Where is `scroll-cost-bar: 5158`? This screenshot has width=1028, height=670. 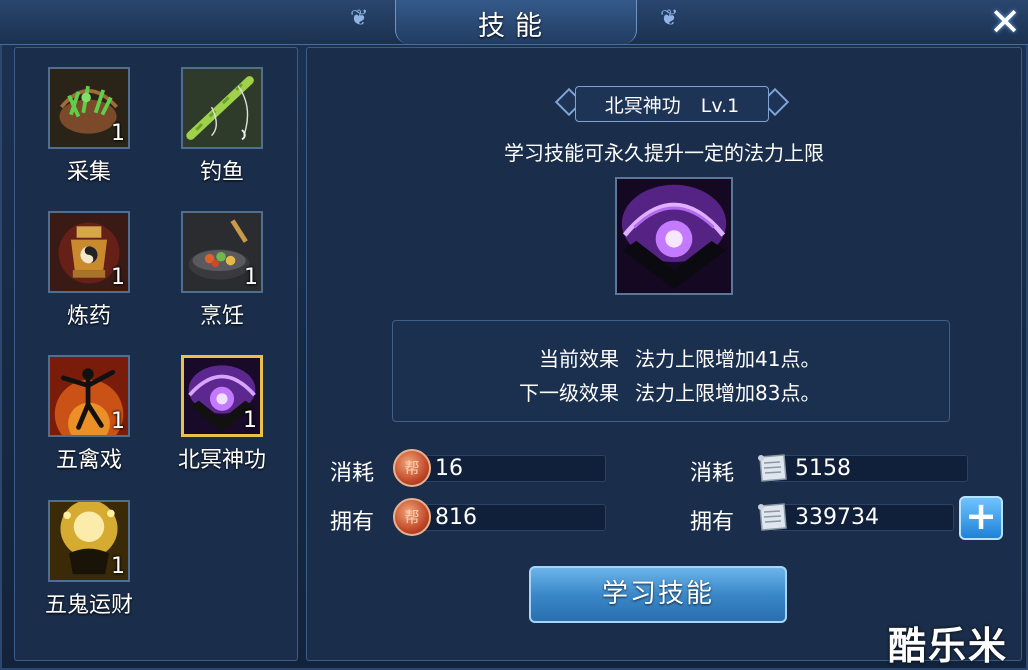
scroll-cost-bar: 5158 is located at coordinates (870, 468).